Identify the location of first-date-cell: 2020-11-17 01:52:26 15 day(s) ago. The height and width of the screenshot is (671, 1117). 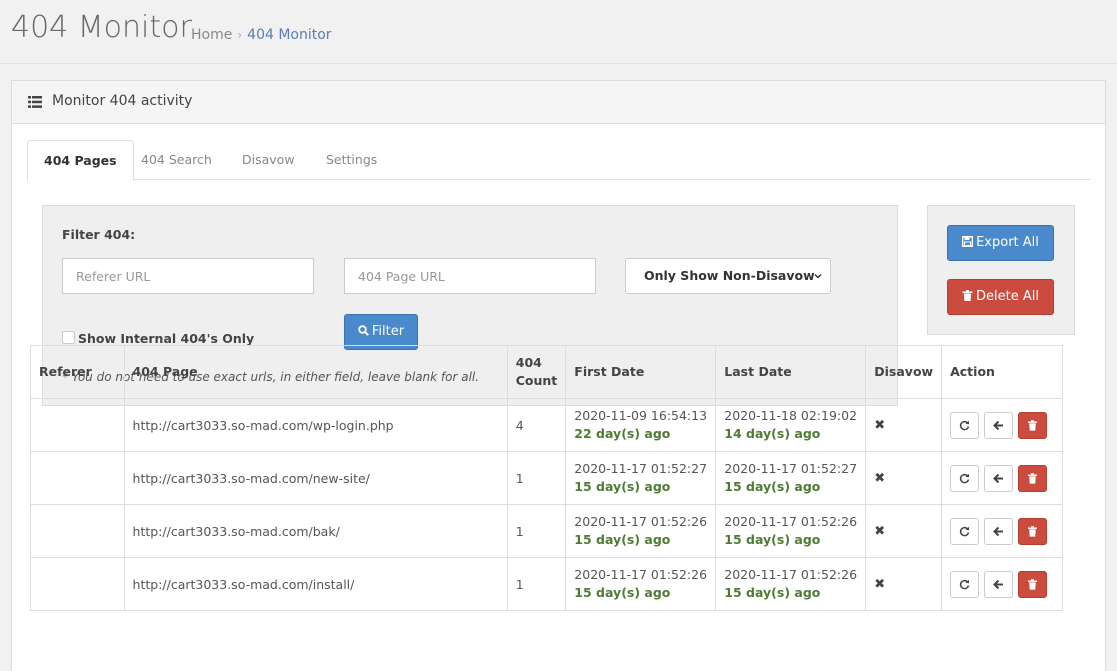
(641, 584).